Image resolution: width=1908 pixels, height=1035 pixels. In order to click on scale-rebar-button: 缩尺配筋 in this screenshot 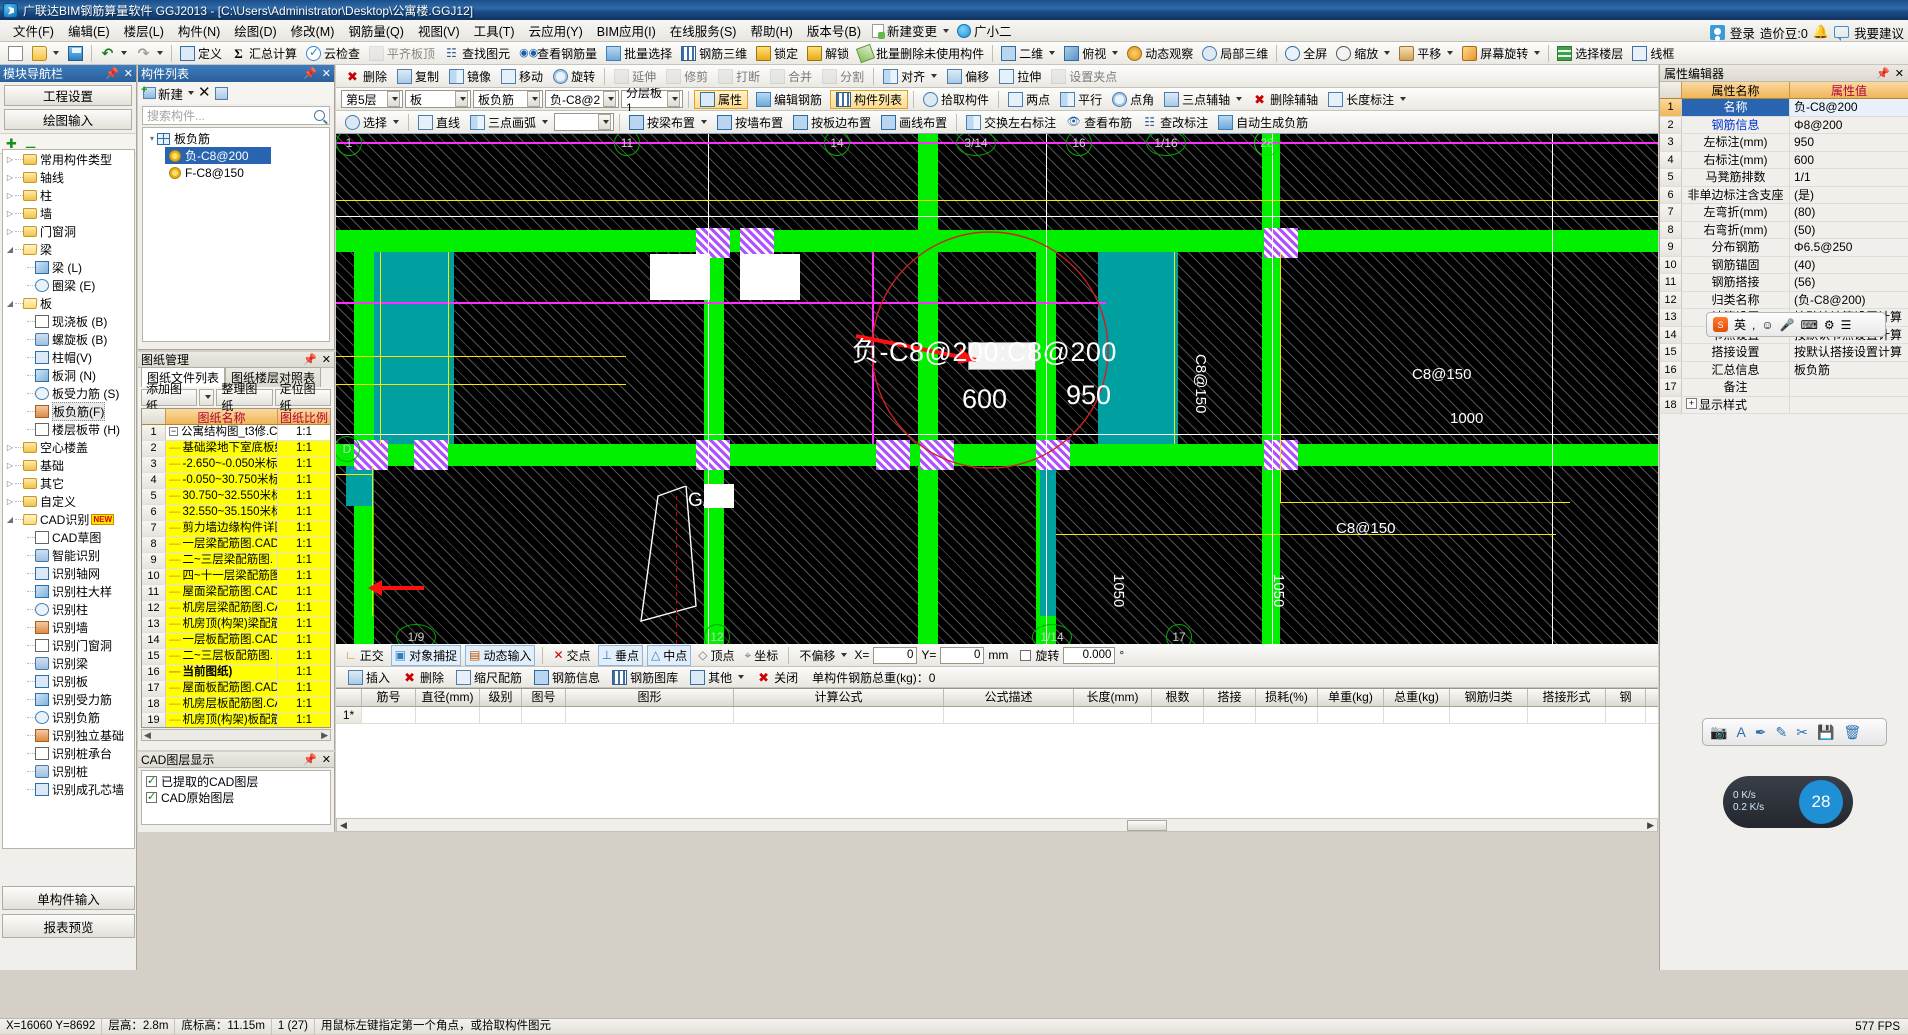, I will do `click(489, 677)`.